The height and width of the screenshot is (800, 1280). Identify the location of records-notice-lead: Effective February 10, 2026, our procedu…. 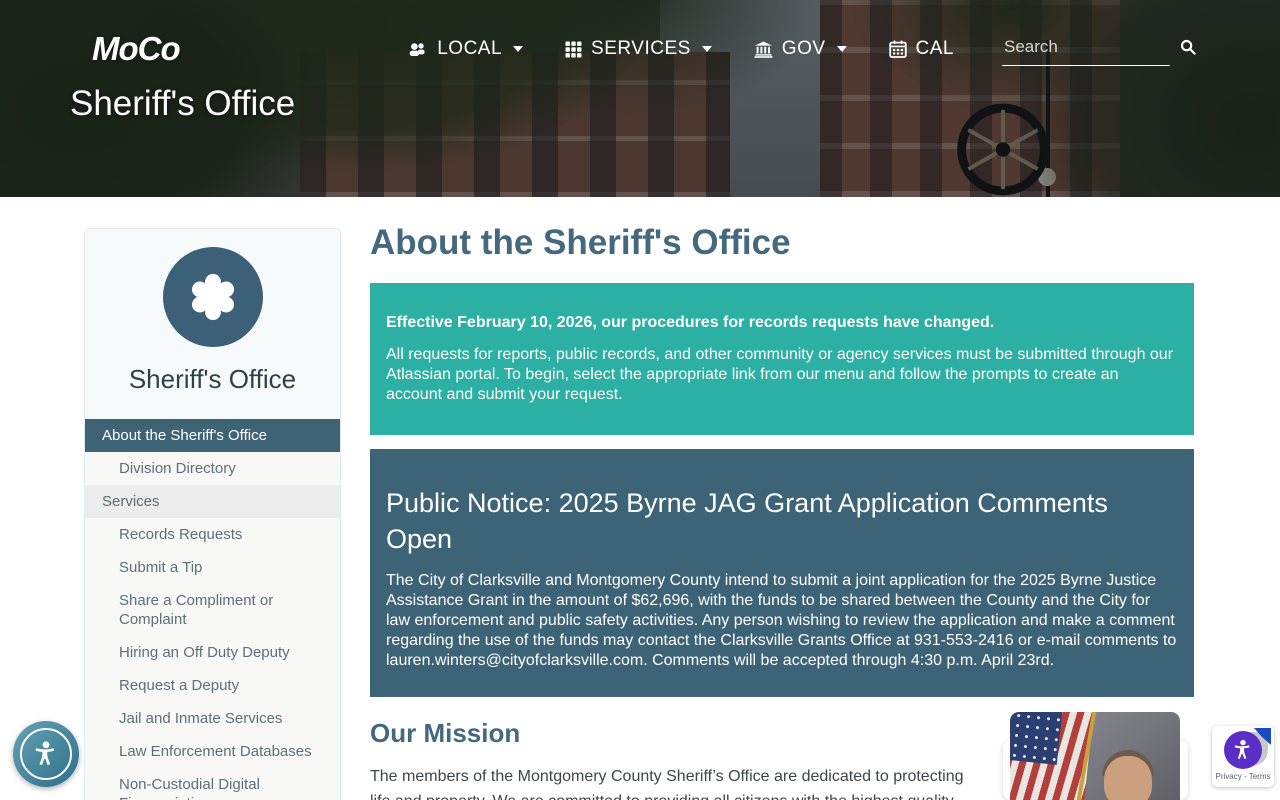
(690, 322).